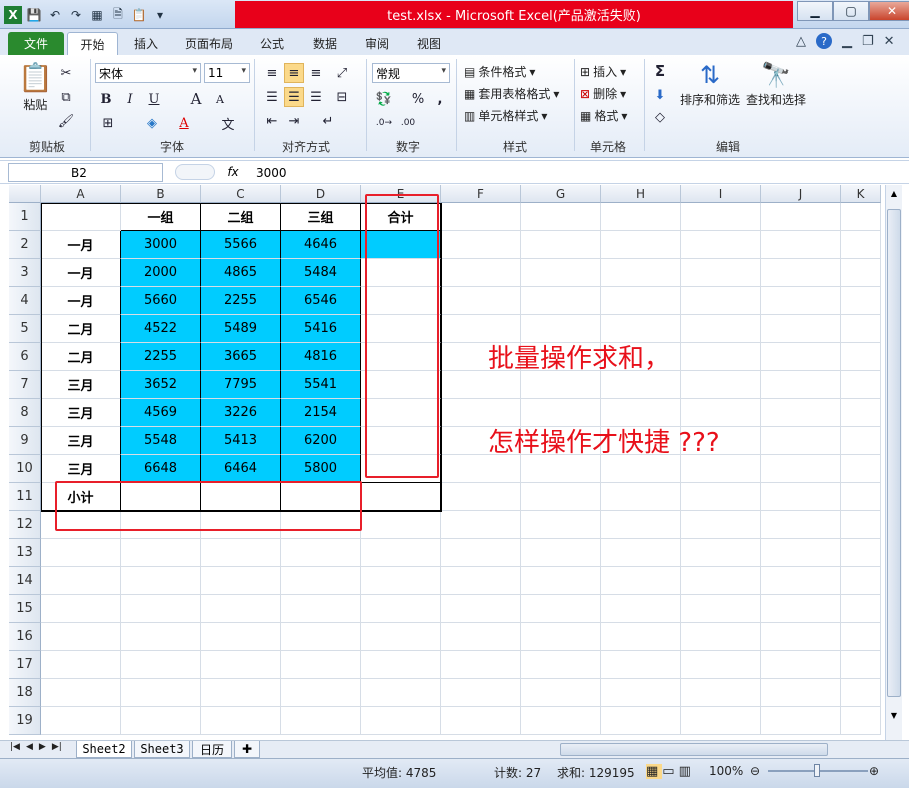 The height and width of the screenshot is (788, 909). What do you see at coordinates (154, 99) in the screenshot?
I see `underline-button: U` at bounding box center [154, 99].